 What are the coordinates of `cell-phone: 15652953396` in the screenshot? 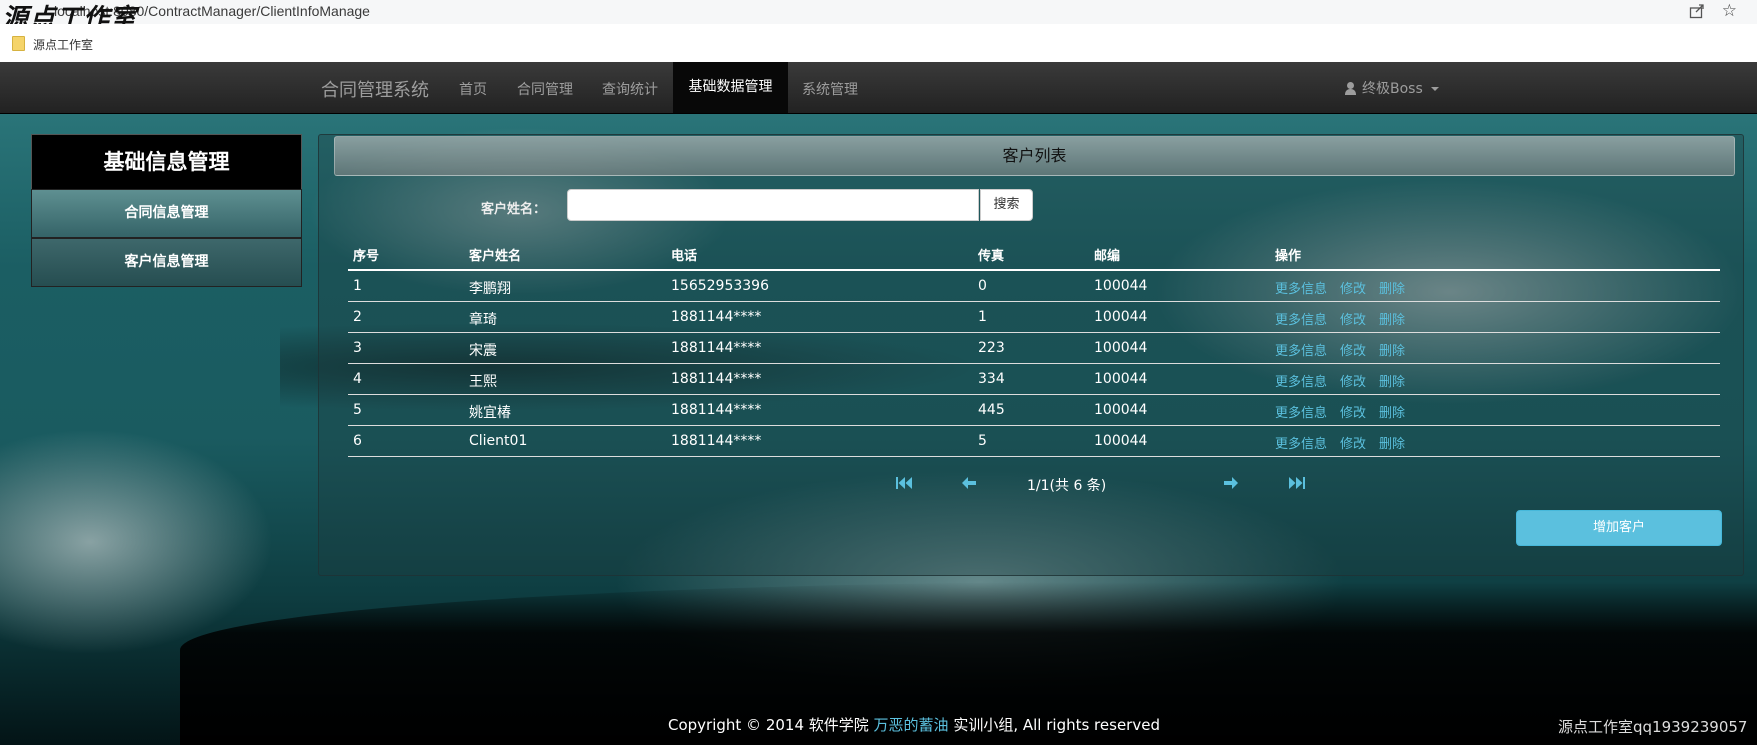 It's located at (720, 286).